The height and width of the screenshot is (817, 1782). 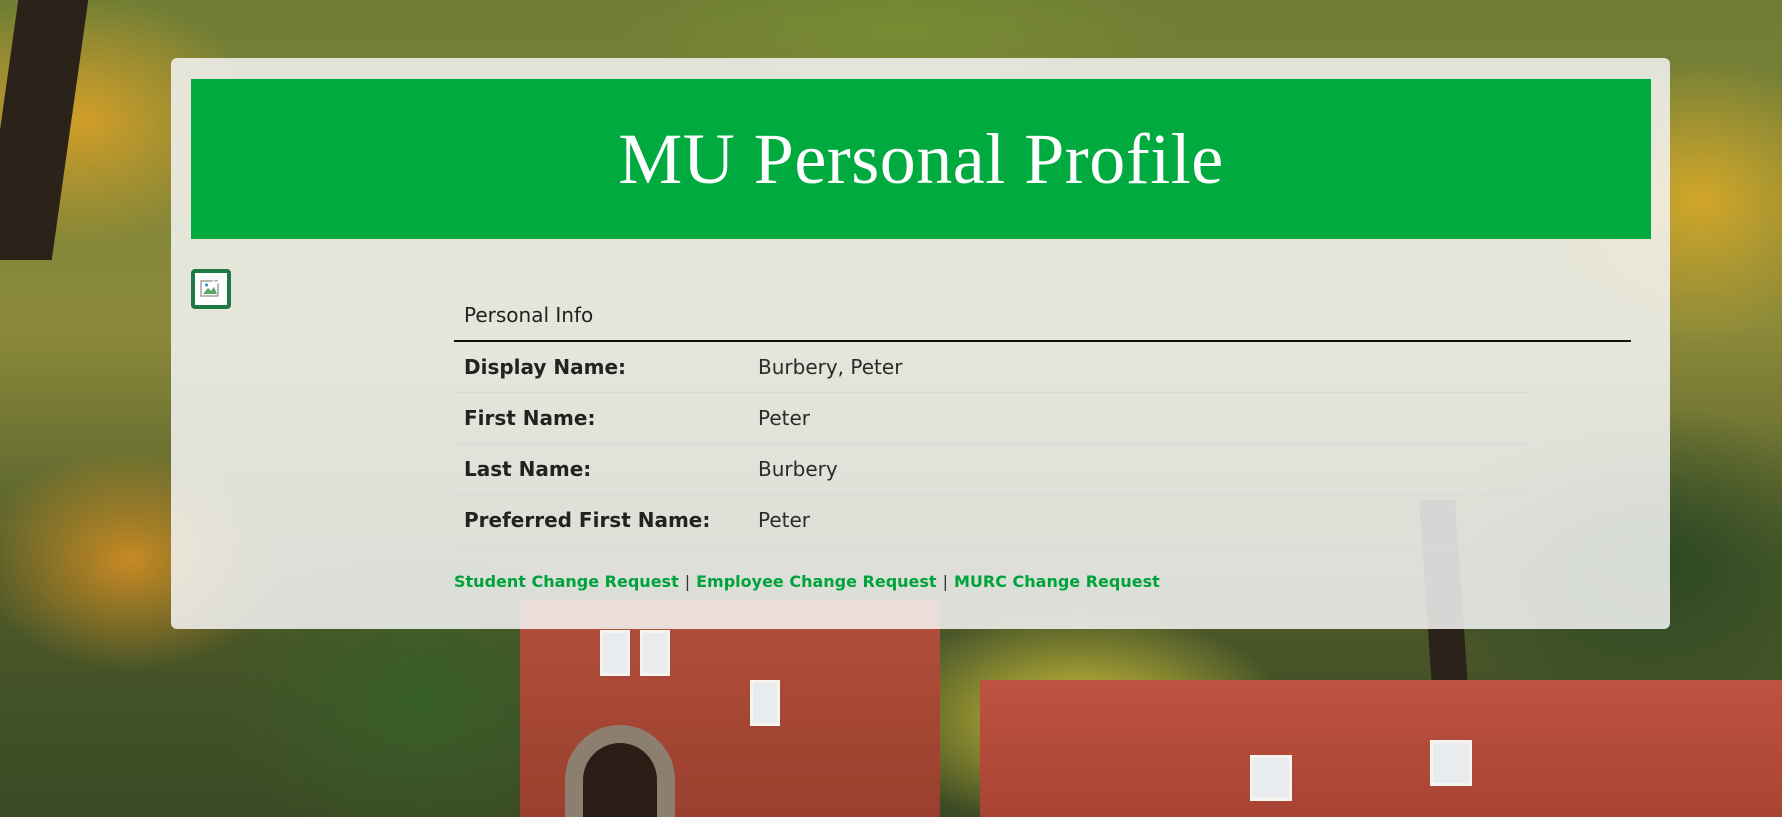 I want to click on table-row: First Name: Peter, so click(x=991, y=418).